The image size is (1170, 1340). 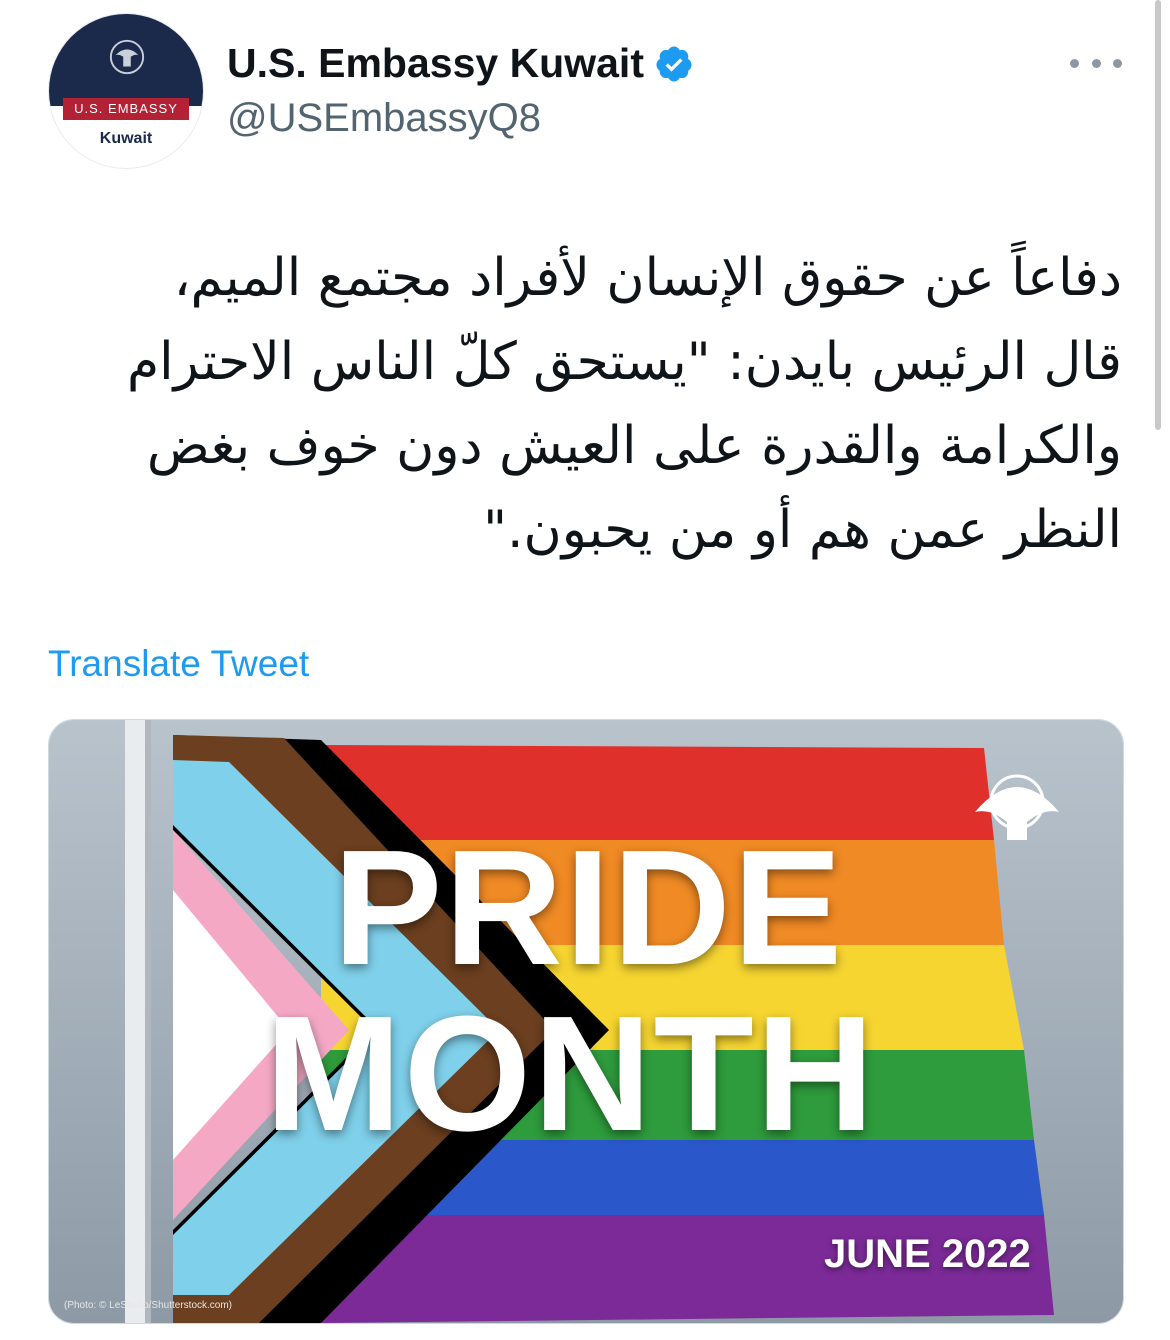 What do you see at coordinates (435, 63) in the screenshot?
I see `display-name: U.S. Embassy Kuwait` at bounding box center [435, 63].